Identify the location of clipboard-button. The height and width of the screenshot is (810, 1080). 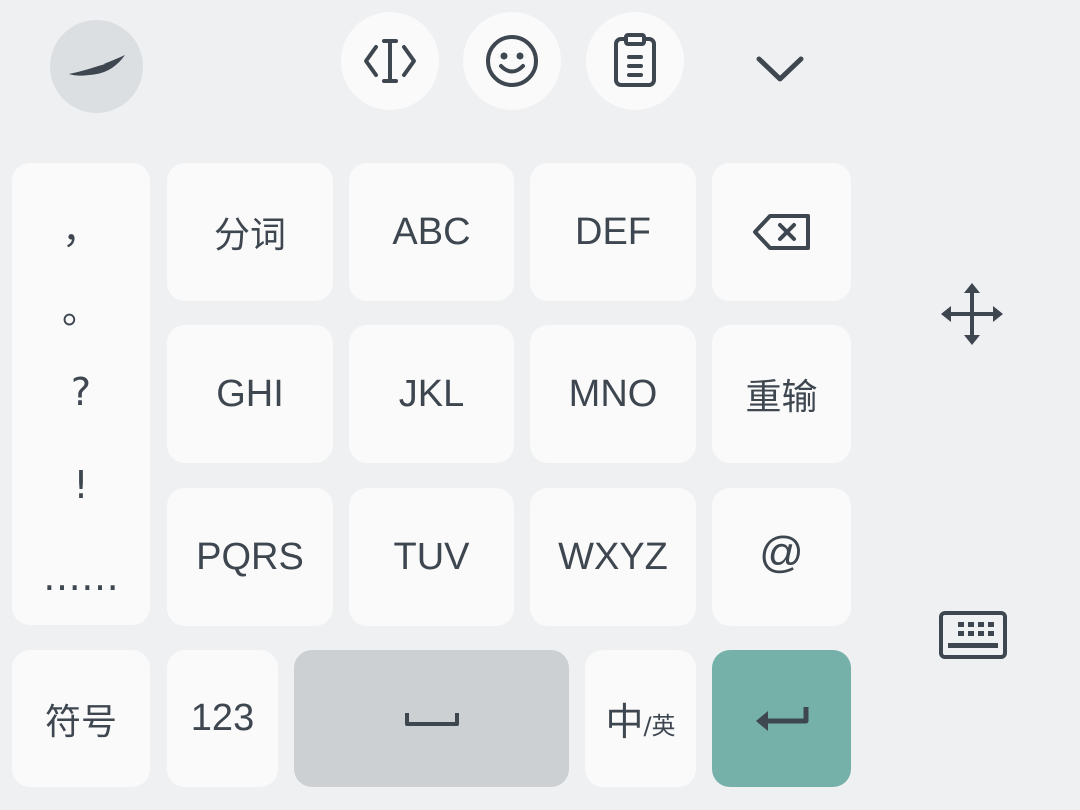
(635, 61).